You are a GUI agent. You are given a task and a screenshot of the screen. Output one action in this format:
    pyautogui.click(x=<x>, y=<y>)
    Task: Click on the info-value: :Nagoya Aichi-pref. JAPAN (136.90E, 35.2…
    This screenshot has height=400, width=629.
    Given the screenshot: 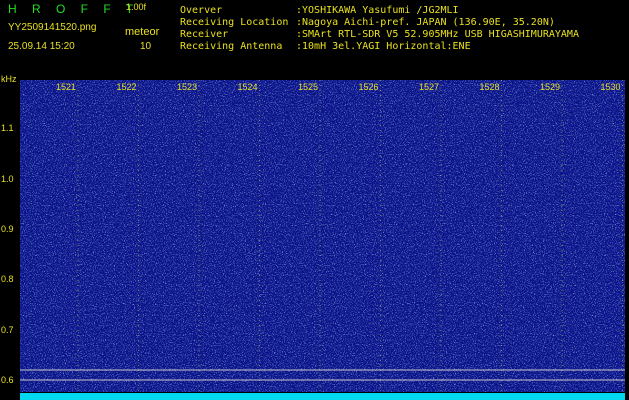 What is the action you would take?
    pyautogui.click(x=425, y=22)
    